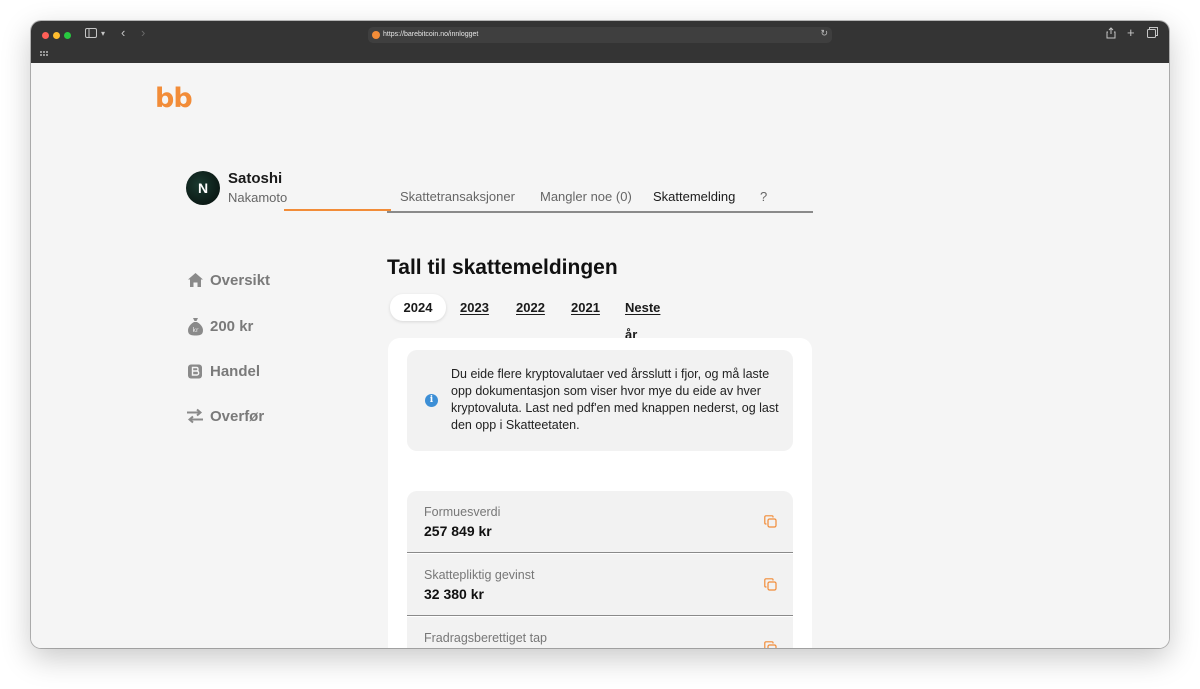  Describe the element at coordinates (67, 35) in the screenshot. I see `maximize-window-button` at that location.